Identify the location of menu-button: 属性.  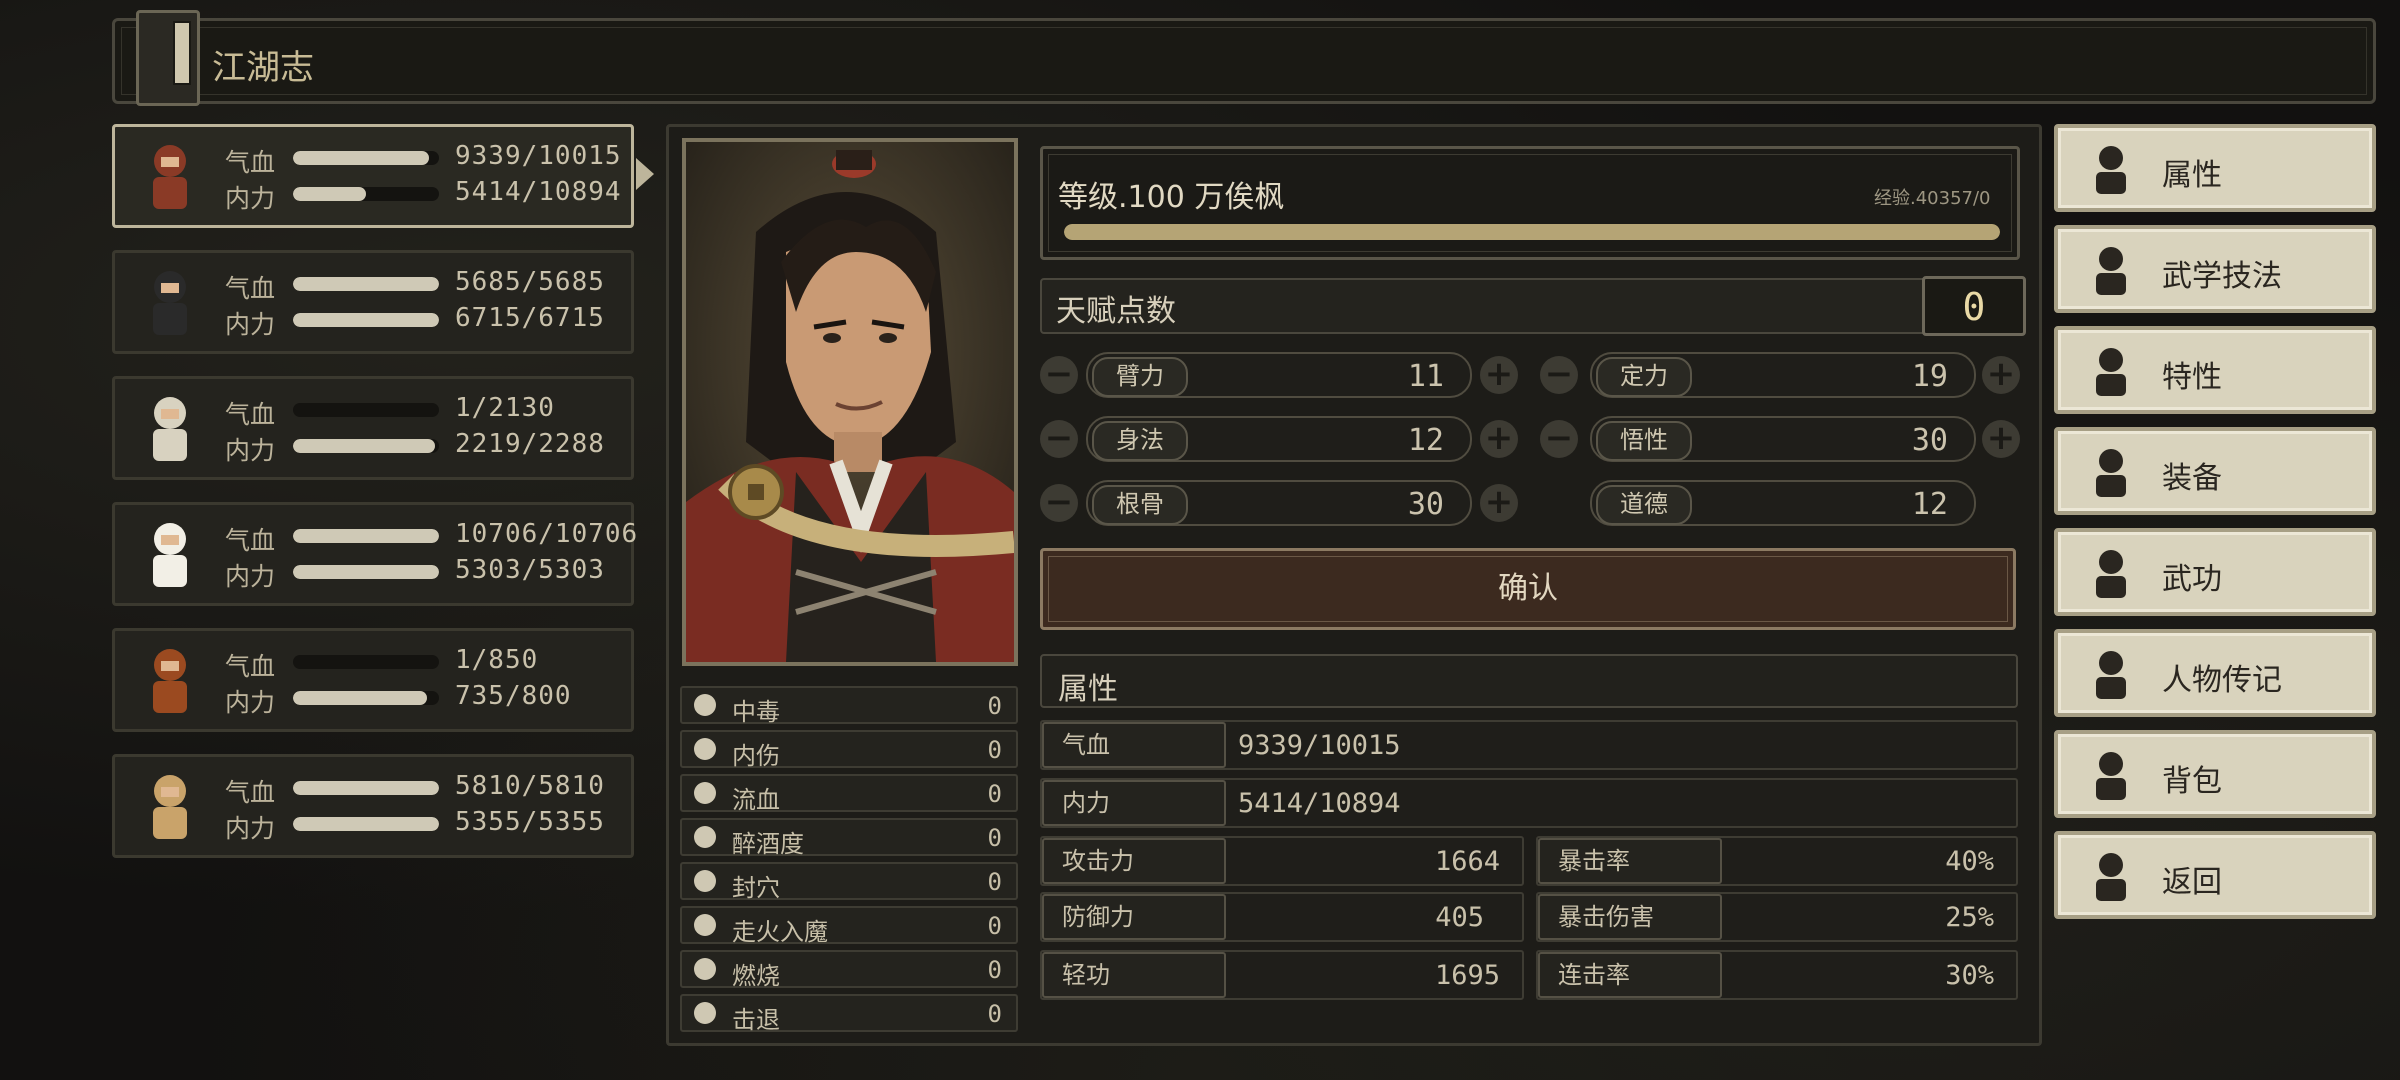
(2215, 168).